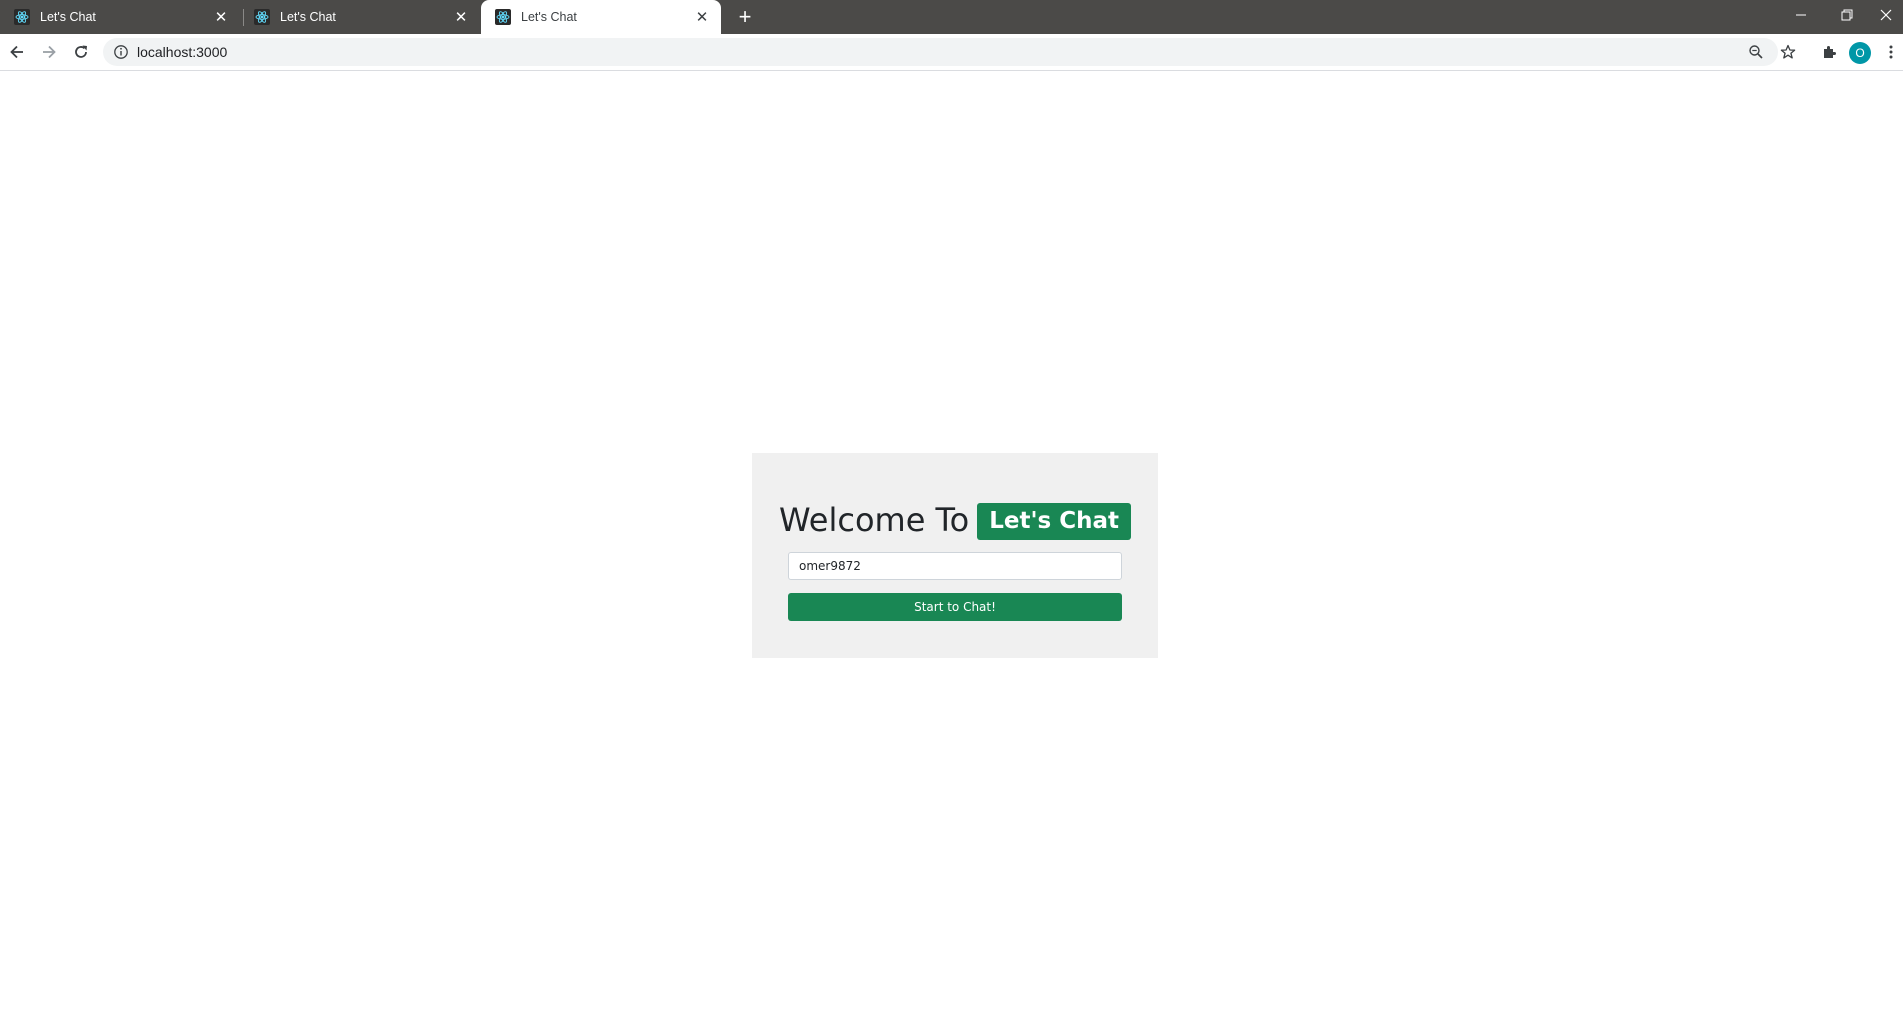  I want to click on browser-toolbar: localhost:3000 O, so click(951, 52).